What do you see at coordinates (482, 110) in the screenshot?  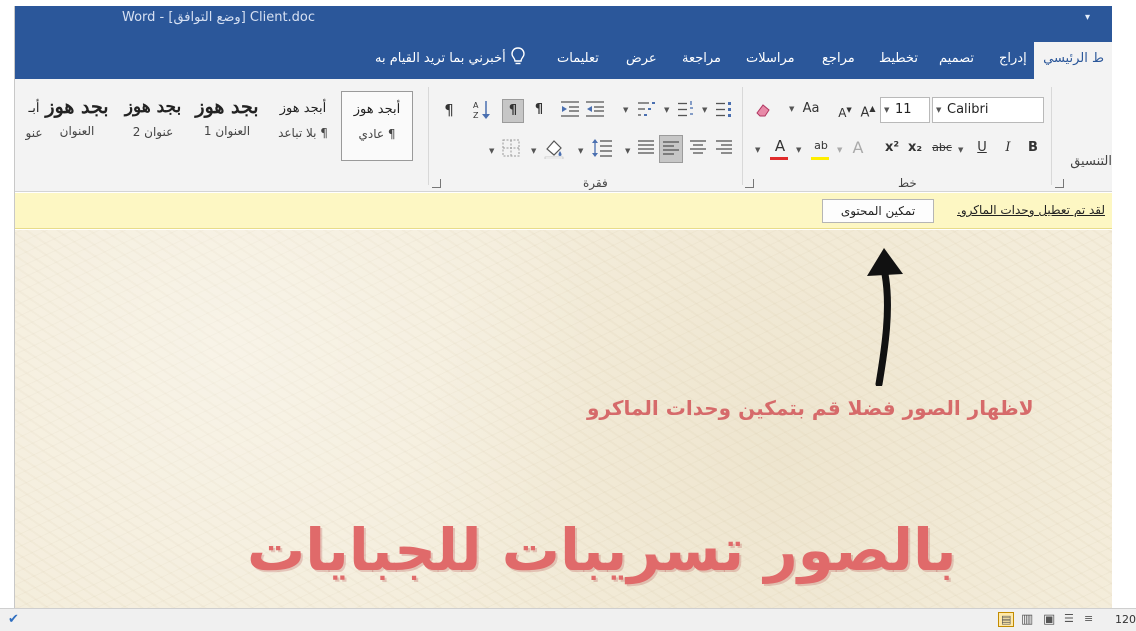 I see `sort-icon: A Z` at bounding box center [482, 110].